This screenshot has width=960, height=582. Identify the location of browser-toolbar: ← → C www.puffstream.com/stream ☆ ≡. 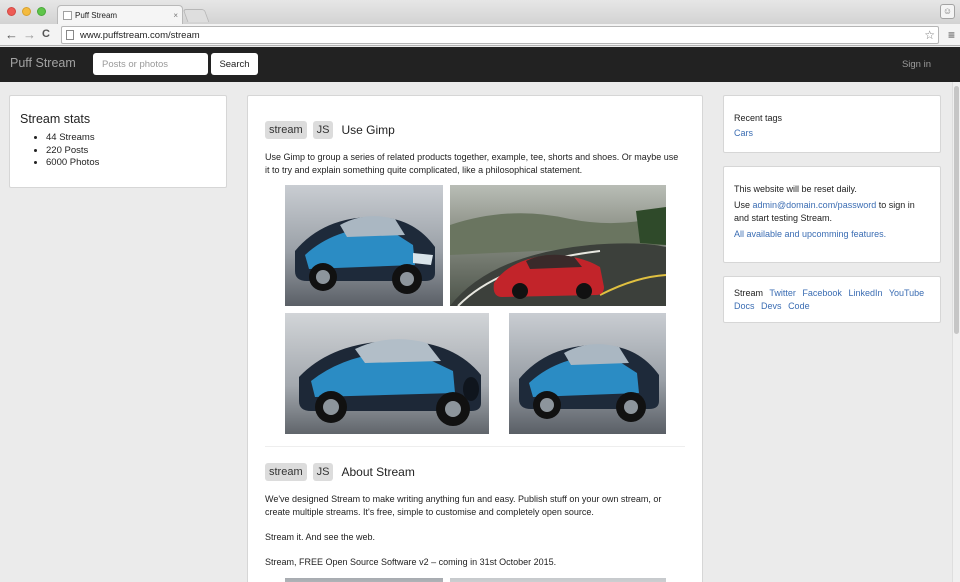
(480, 35).